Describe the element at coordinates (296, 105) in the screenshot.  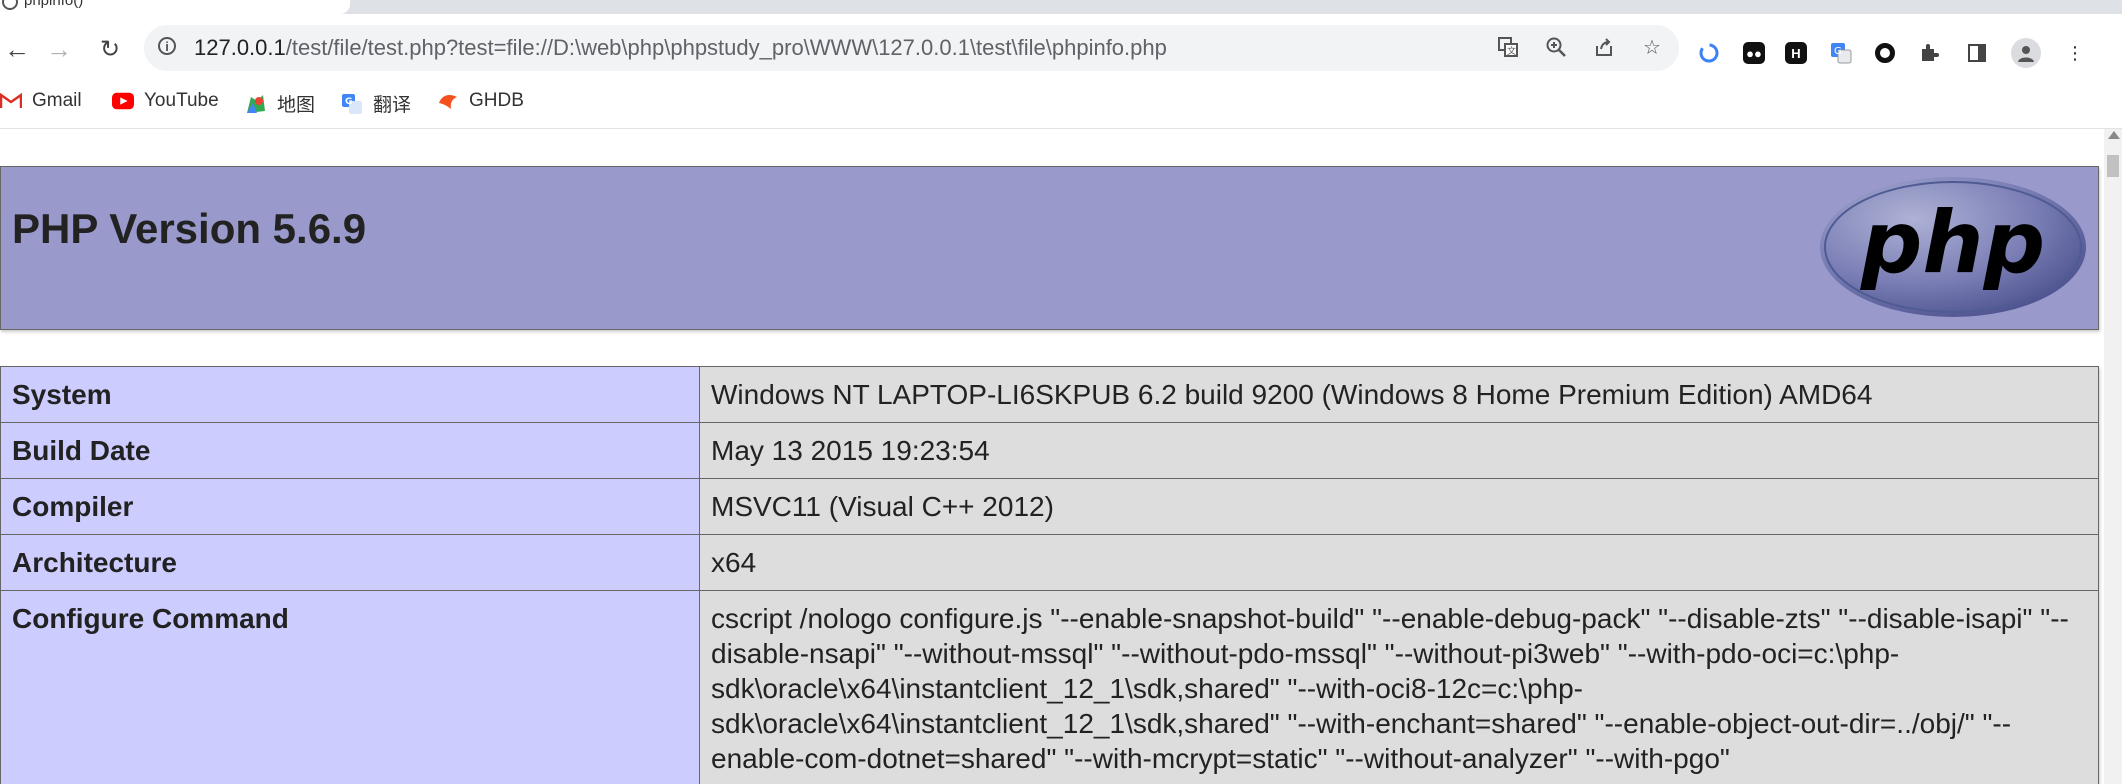
I see `bookmark-label: 地图` at that location.